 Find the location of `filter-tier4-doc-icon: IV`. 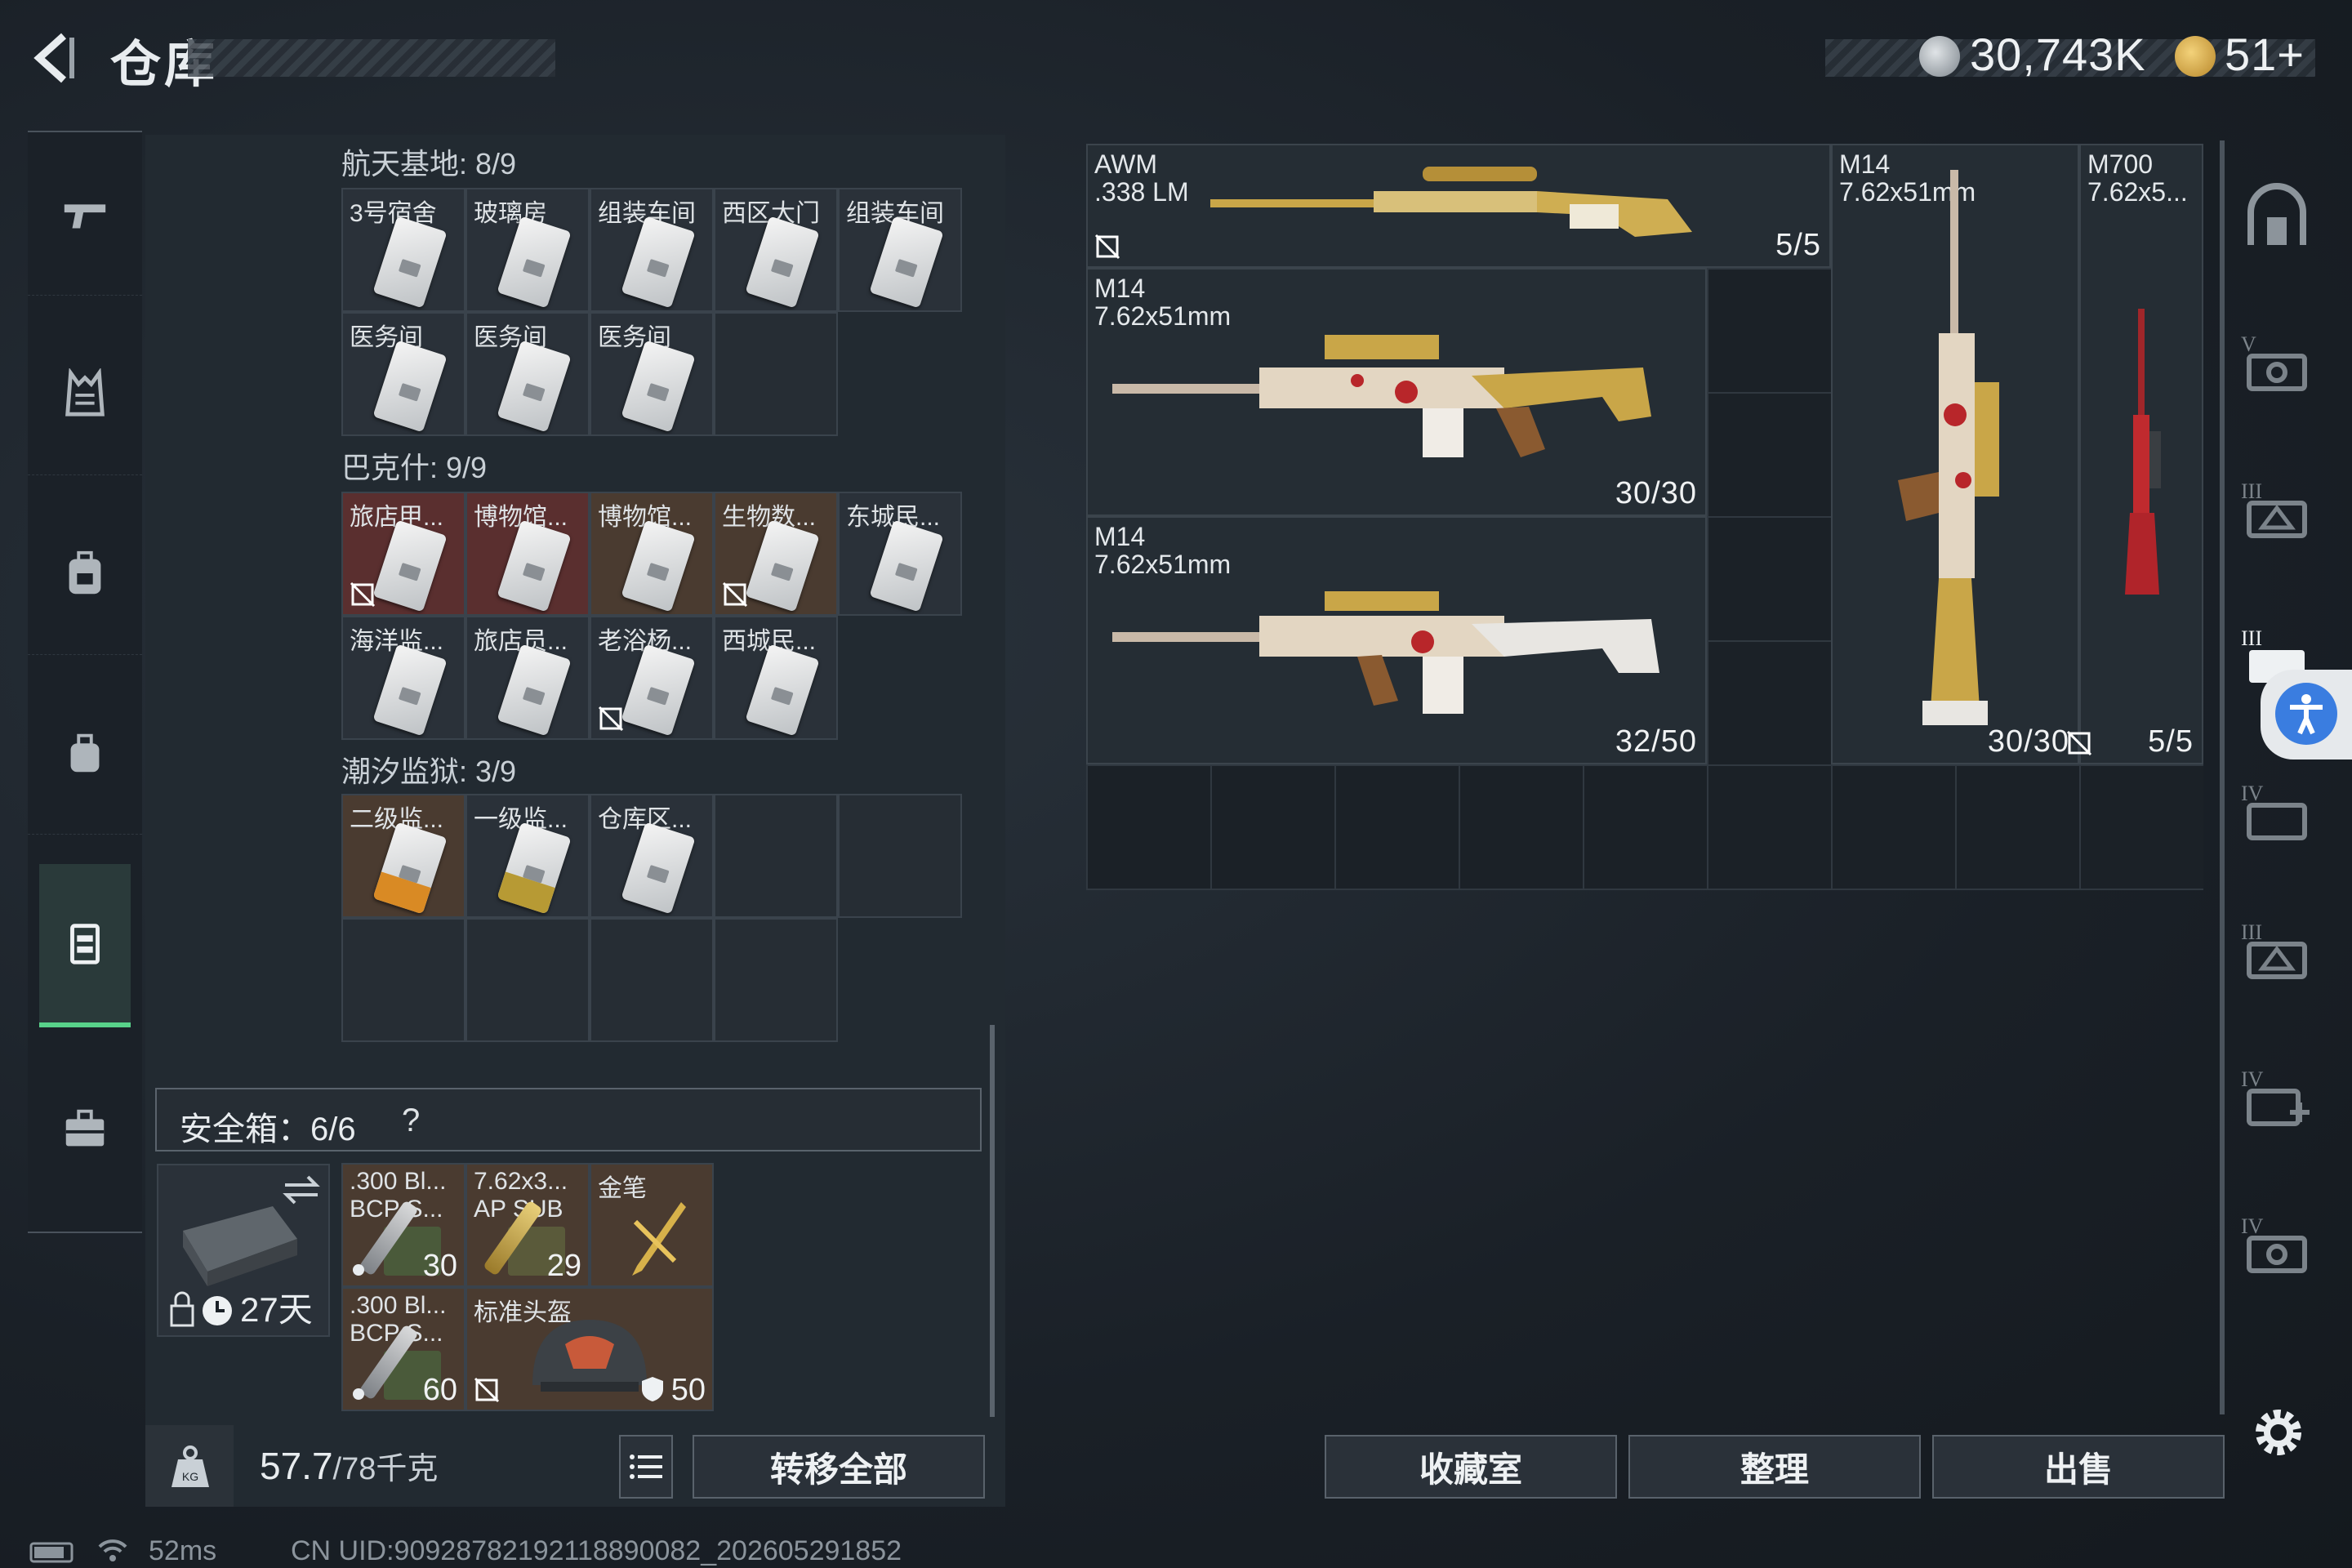

filter-tier4-doc-icon: IV is located at coordinates (2277, 815).